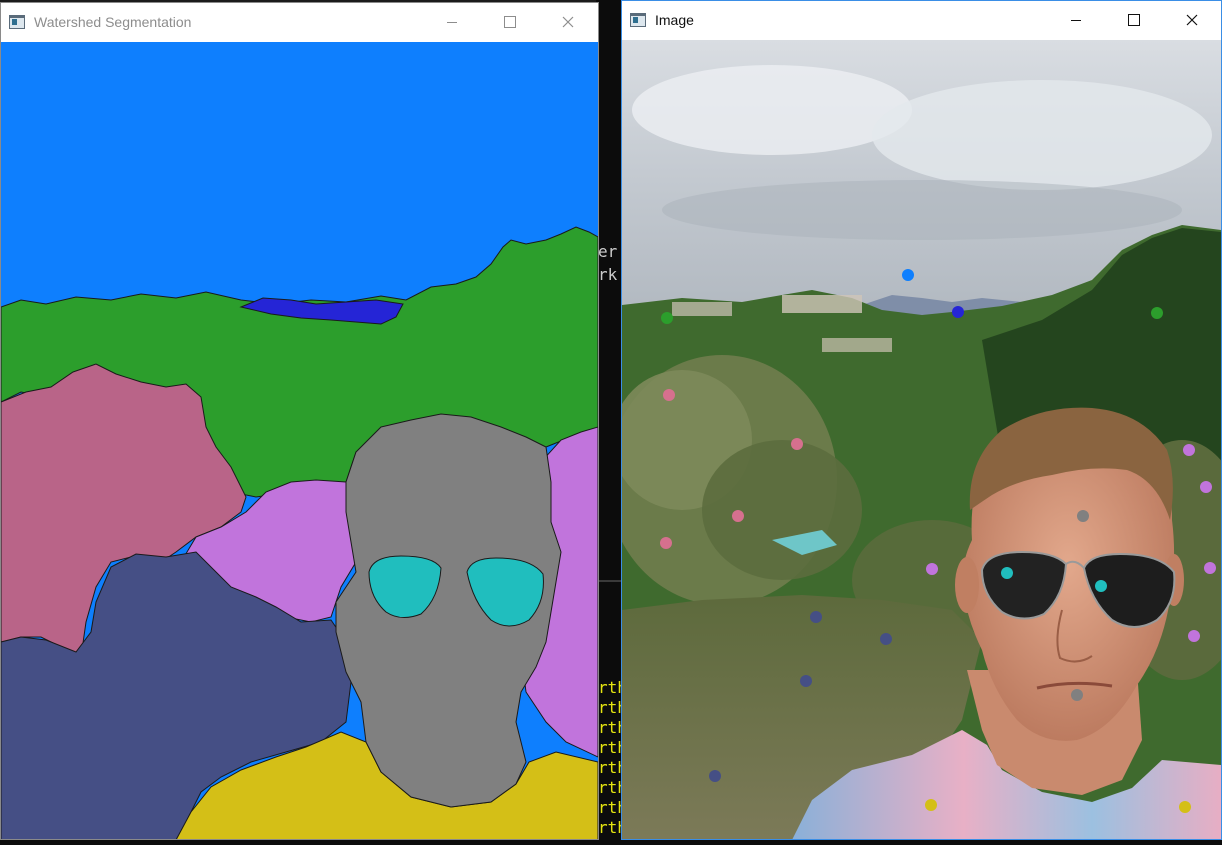  I want to click on image-titlebar: Image, so click(921, 20).